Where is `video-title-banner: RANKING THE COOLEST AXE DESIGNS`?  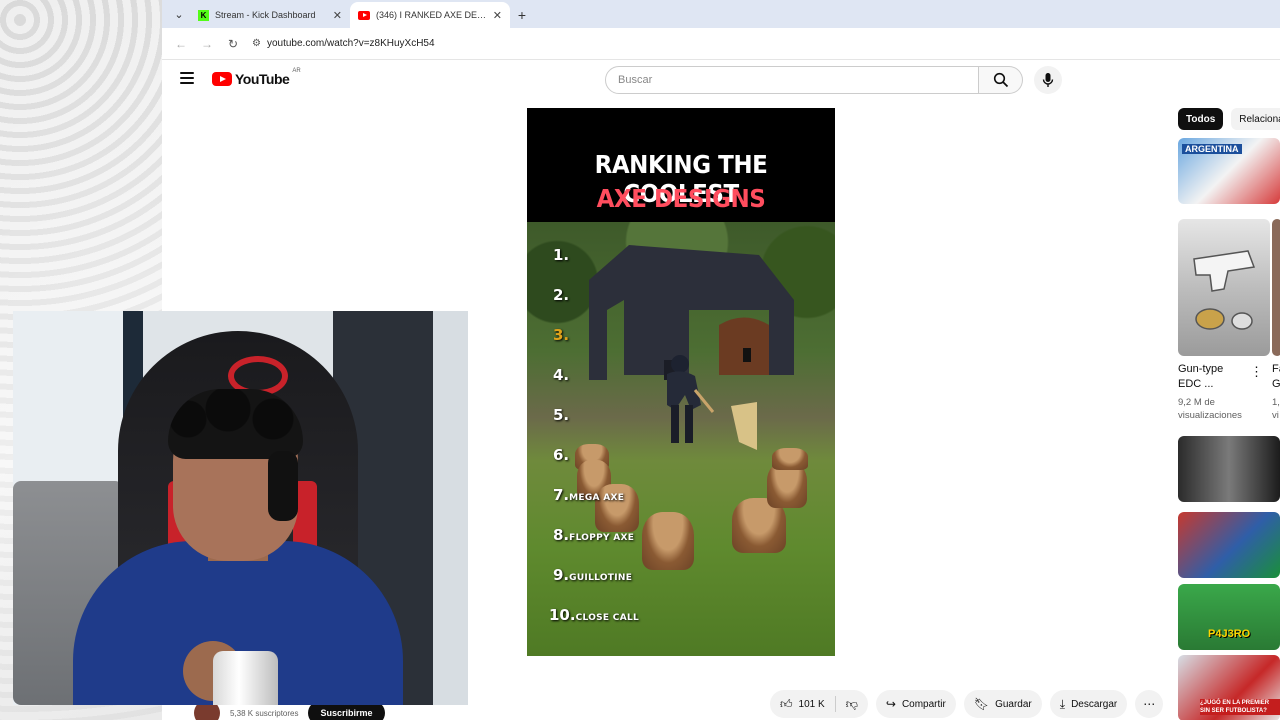
video-title-banner: RANKING THE COOLEST AXE DESIGNS is located at coordinates (681, 165).